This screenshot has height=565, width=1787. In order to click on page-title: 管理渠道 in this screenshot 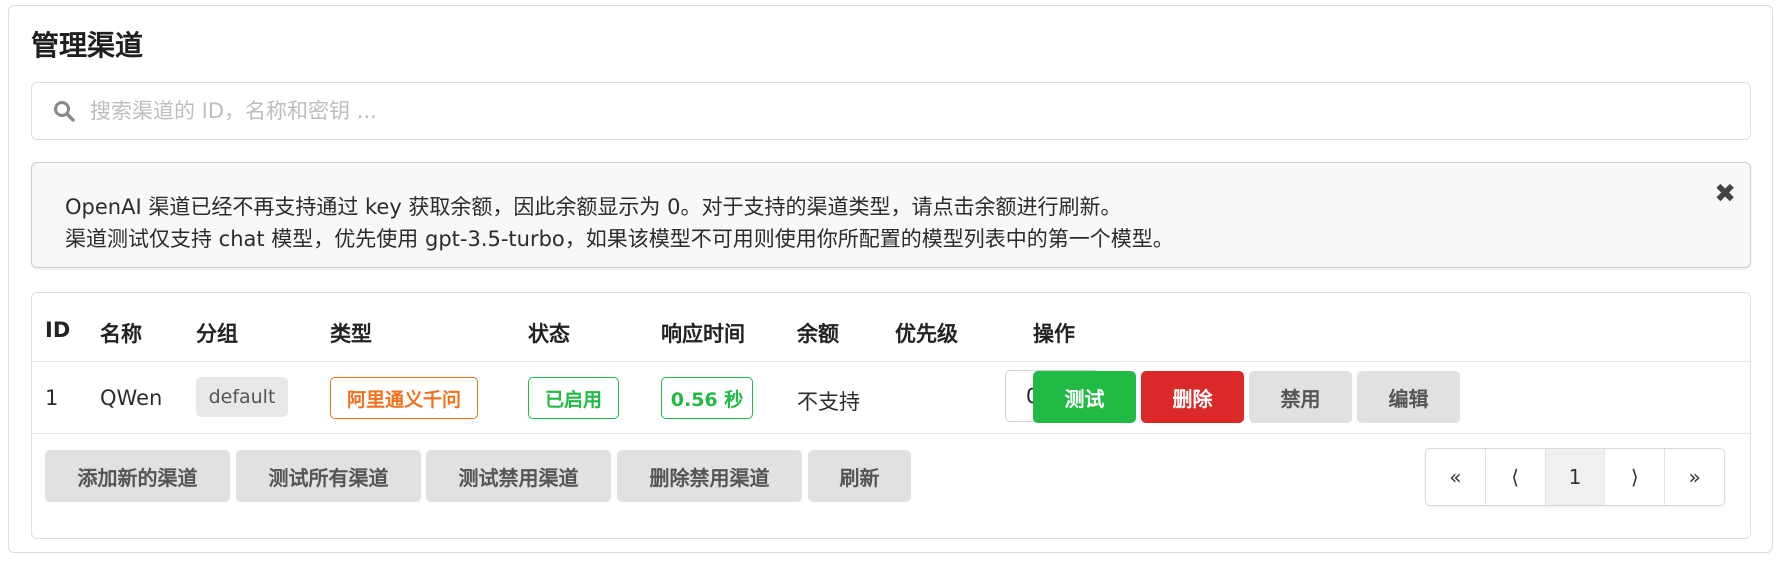, I will do `click(87, 45)`.